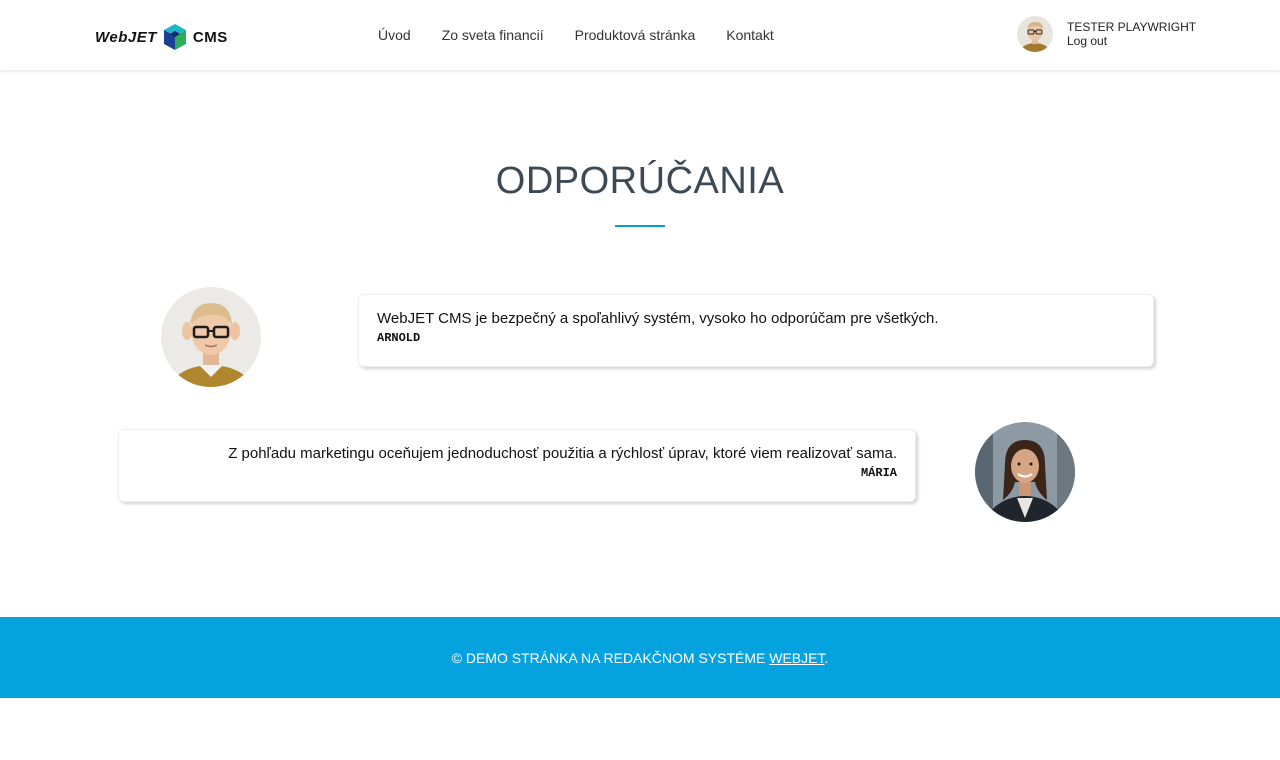 The image size is (1280, 760). I want to click on logo-webjet-text: WebJET, so click(126, 37).